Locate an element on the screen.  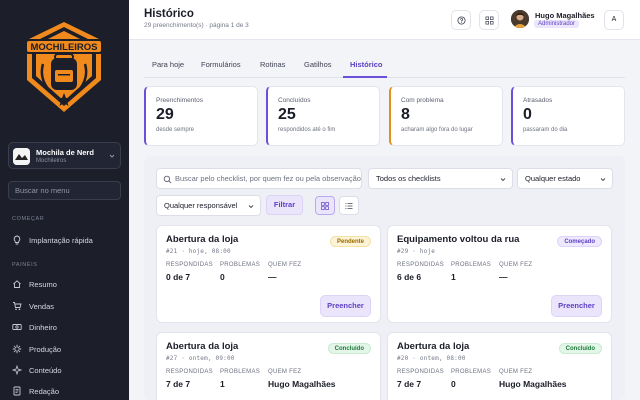
sidebar-item-writing: Redação is located at coordinates (35, 391).